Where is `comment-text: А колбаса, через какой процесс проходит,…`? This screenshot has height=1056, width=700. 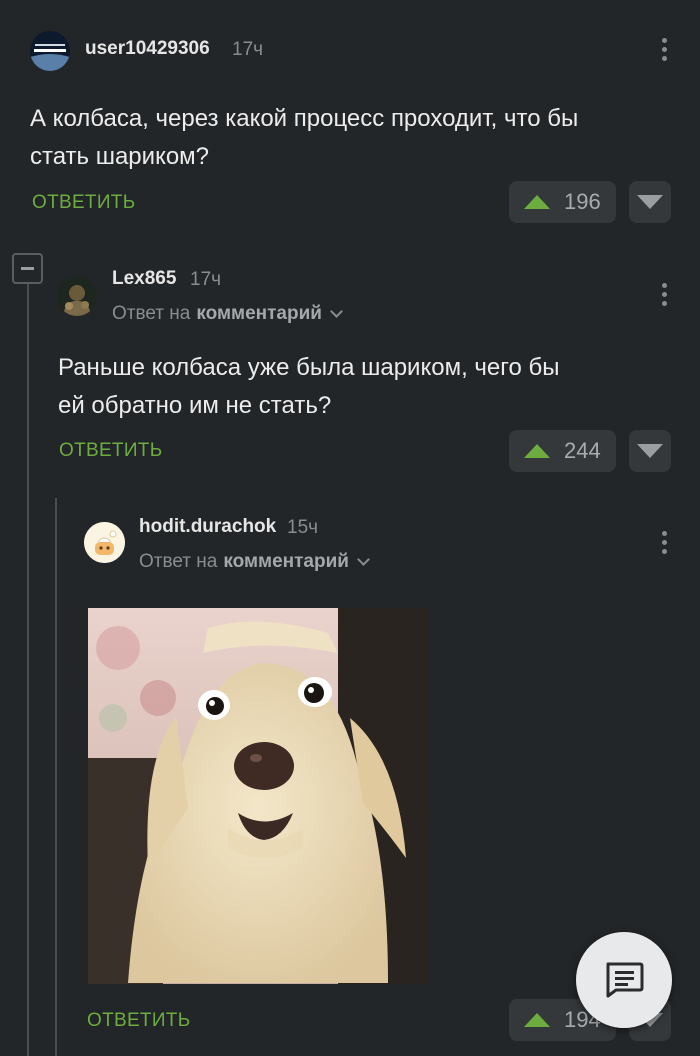
comment-text: А колбаса, через какой процесс проходит,… is located at coordinates (355, 138).